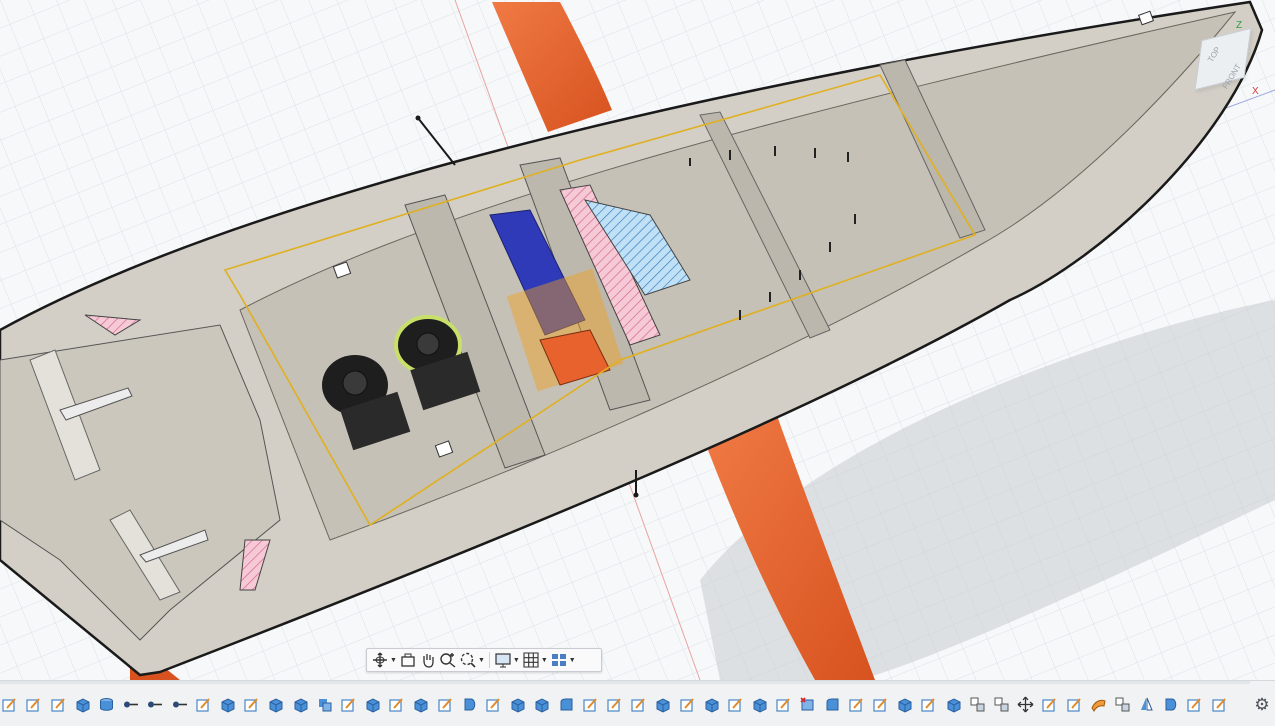 The width and height of the screenshot is (1275, 726). I want to click on design-timeline: ⚙, so click(637, 703).